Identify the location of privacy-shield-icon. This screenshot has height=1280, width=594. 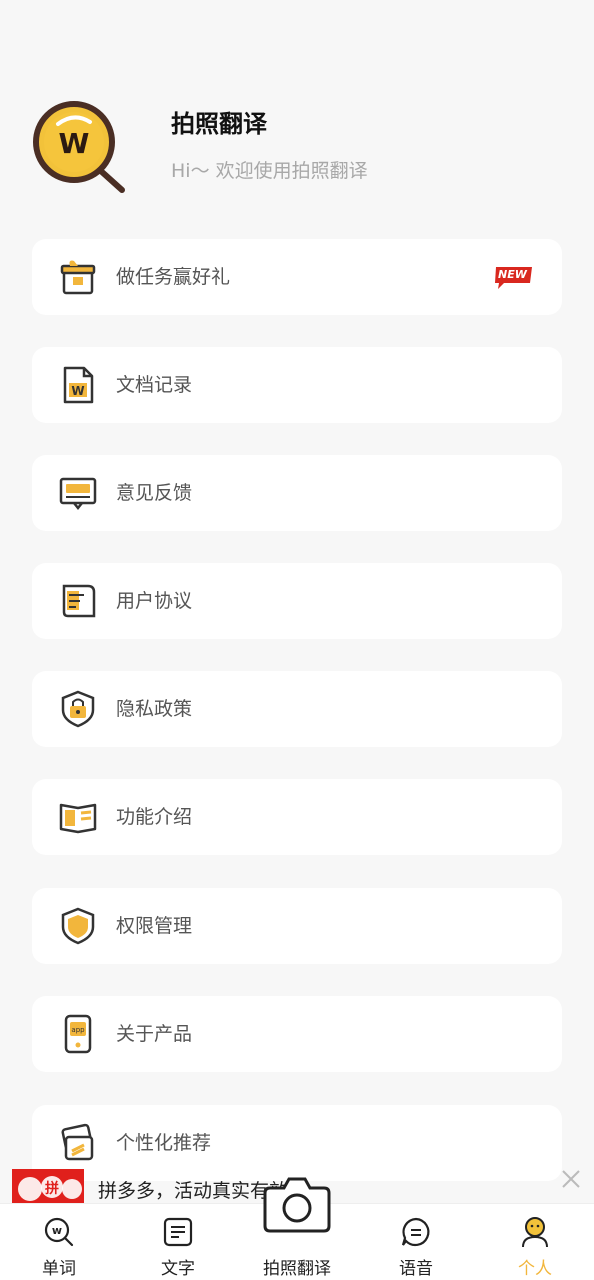
(78, 709).